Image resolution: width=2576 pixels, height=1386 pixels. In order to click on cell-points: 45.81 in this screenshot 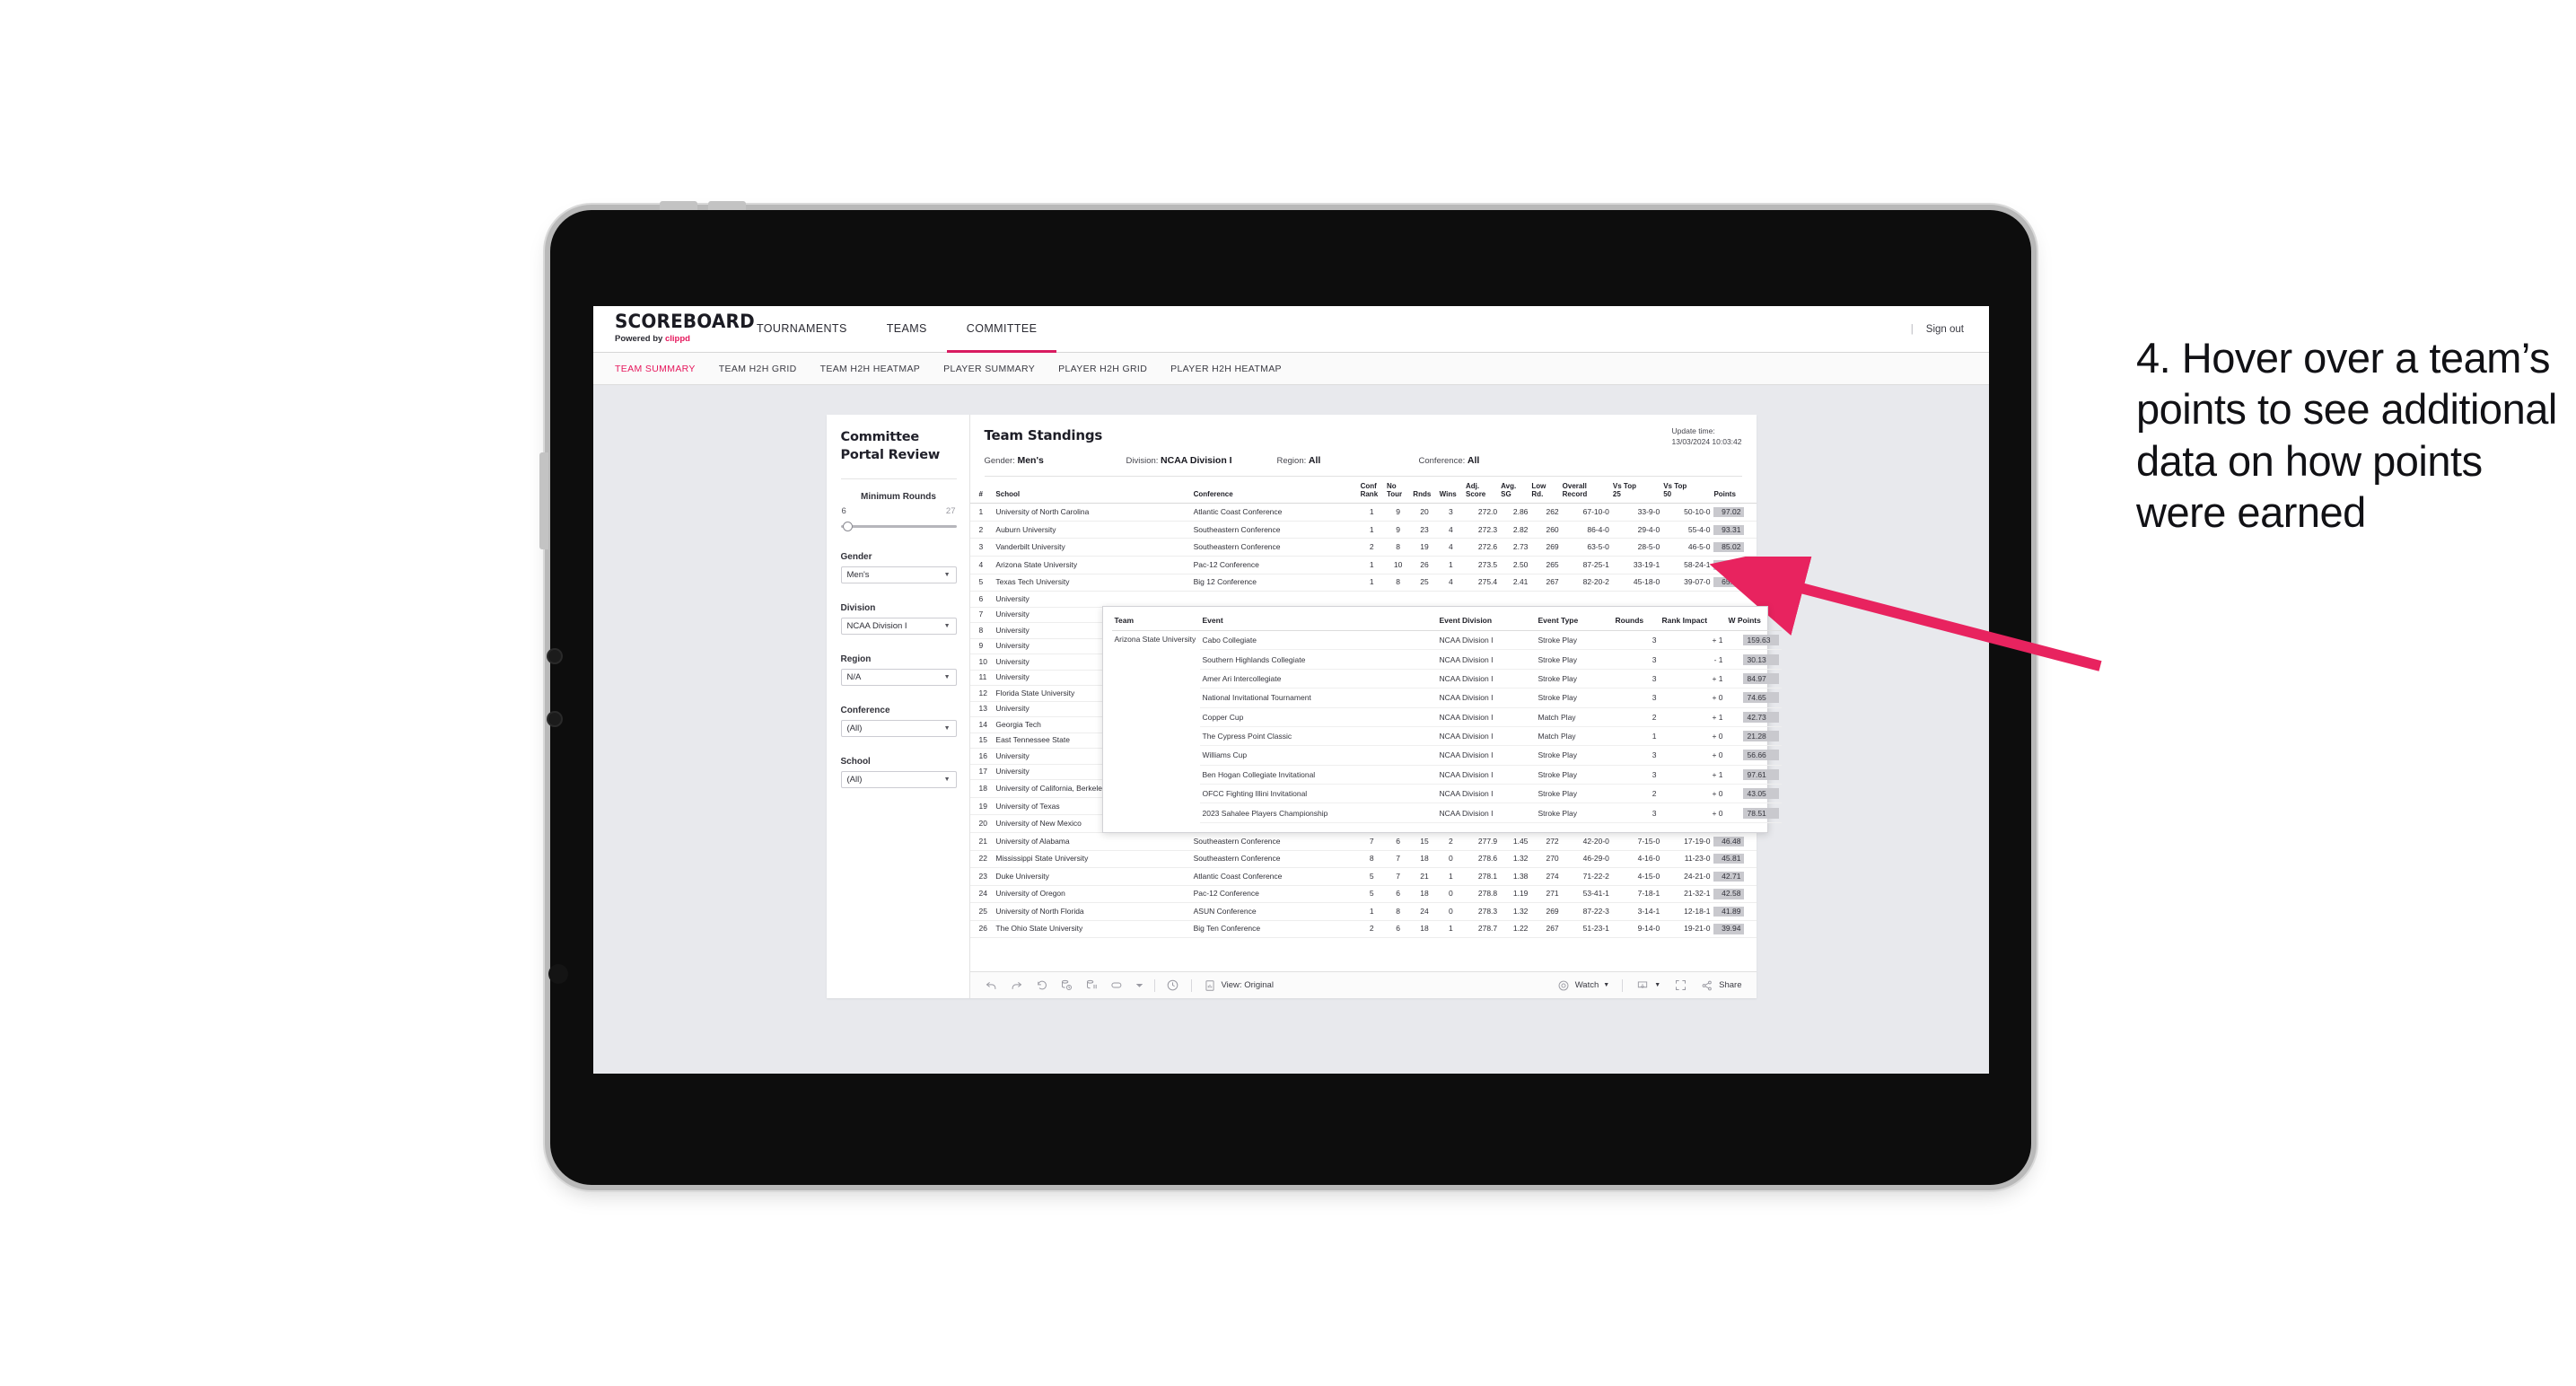, I will do `click(1734, 859)`.